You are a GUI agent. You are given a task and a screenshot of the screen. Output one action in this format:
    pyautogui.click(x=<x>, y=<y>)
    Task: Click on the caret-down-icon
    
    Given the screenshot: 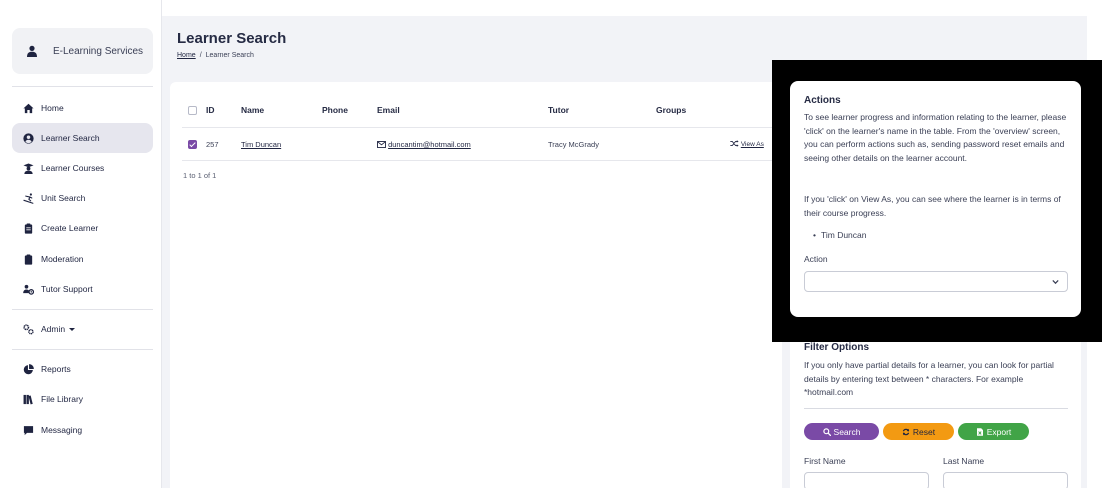 What is the action you would take?
    pyautogui.click(x=72, y=330)
    